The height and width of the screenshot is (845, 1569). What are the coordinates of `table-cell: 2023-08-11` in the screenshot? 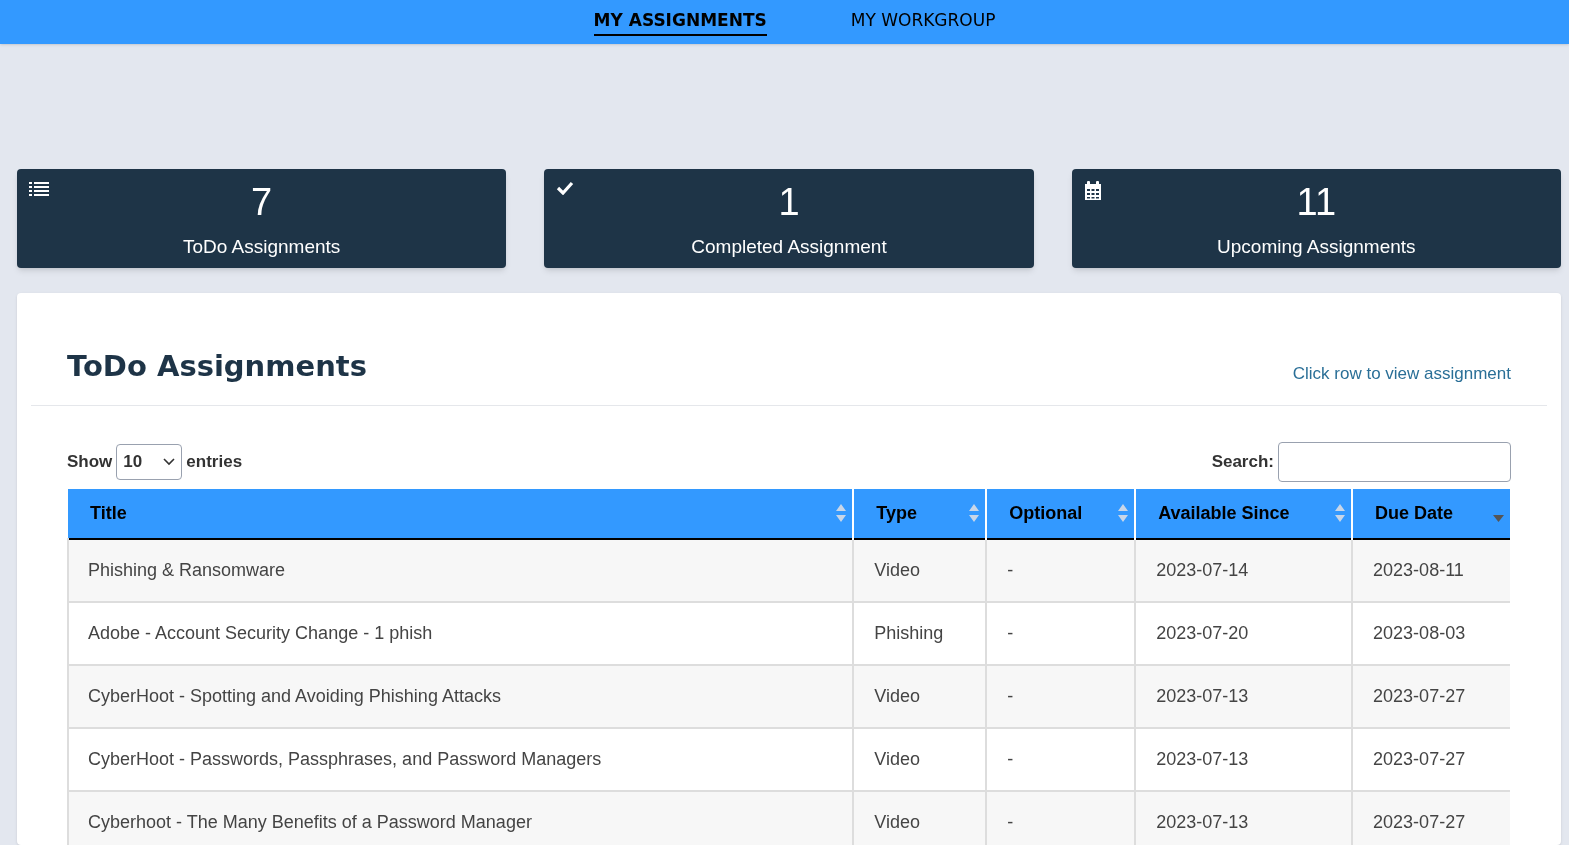 It's located at (1431, 570).